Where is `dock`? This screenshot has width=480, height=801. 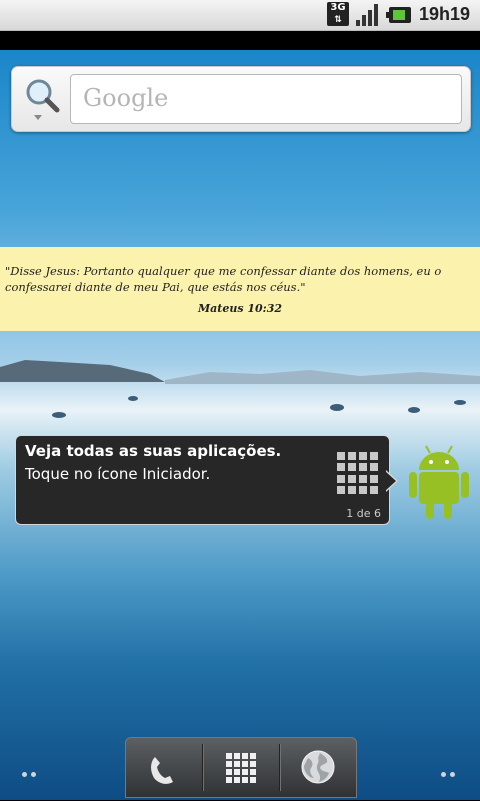 dock is located at coordinates (241, 767).